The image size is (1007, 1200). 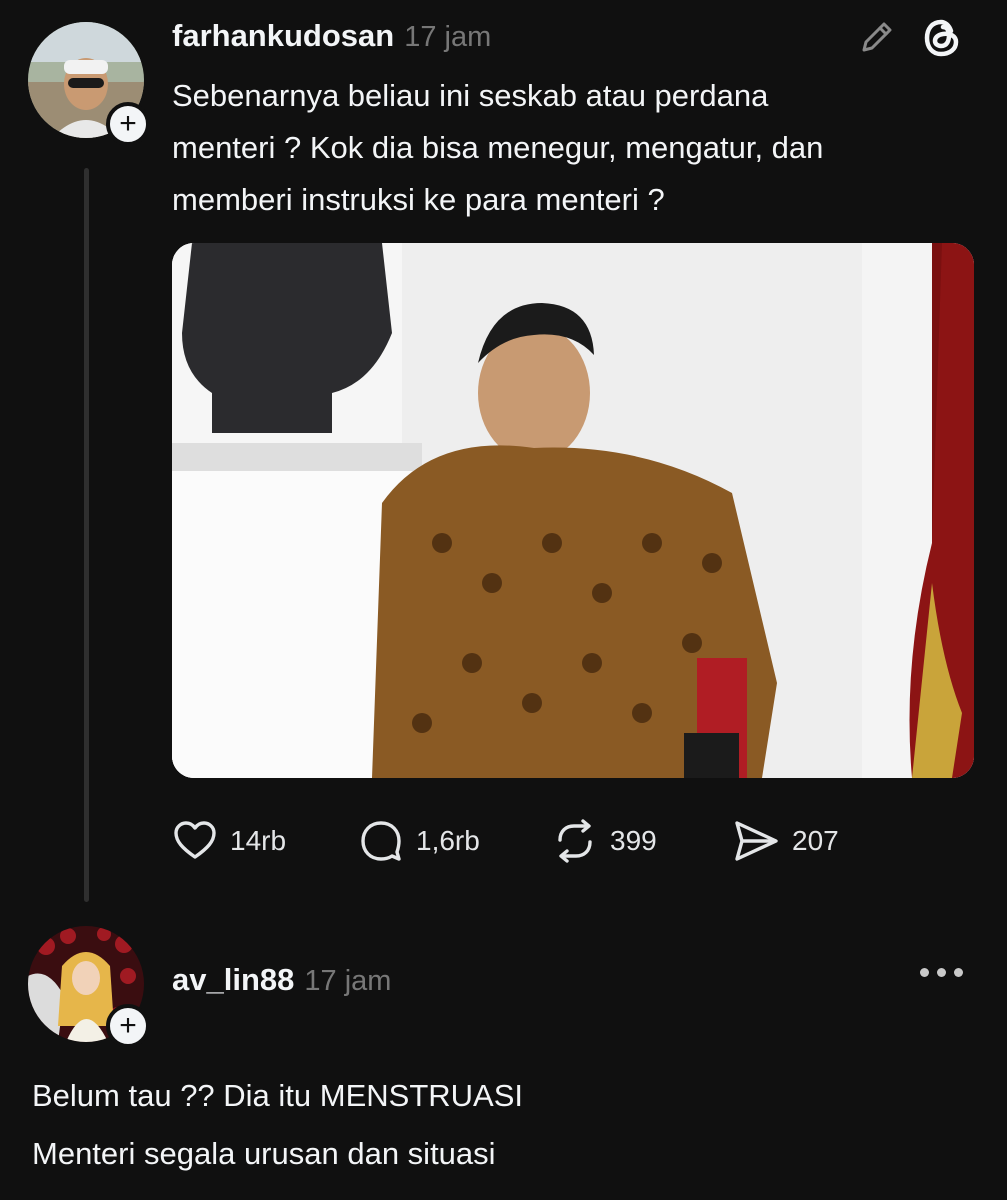 What do you see at coordinates (381, 841) in the screenshot?
I see `comment-icon` at bounding box center [381, 841].